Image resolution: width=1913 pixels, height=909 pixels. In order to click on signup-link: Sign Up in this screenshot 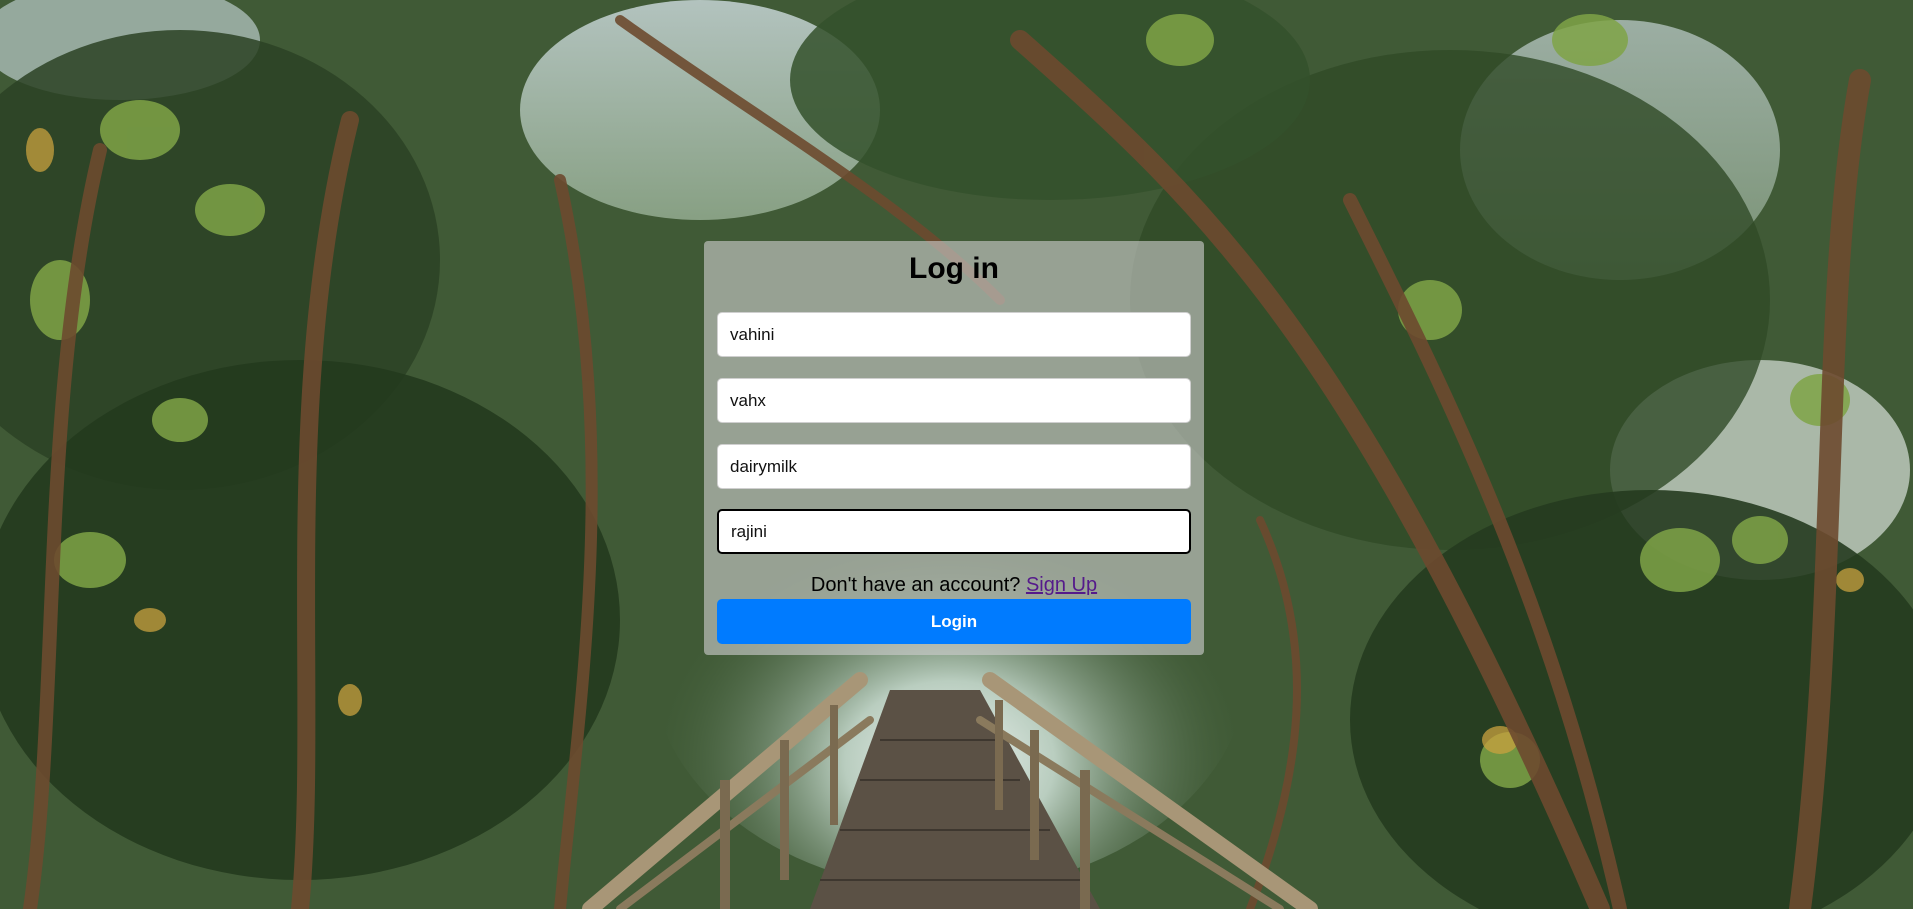, I will do `click(1061, 585)`.